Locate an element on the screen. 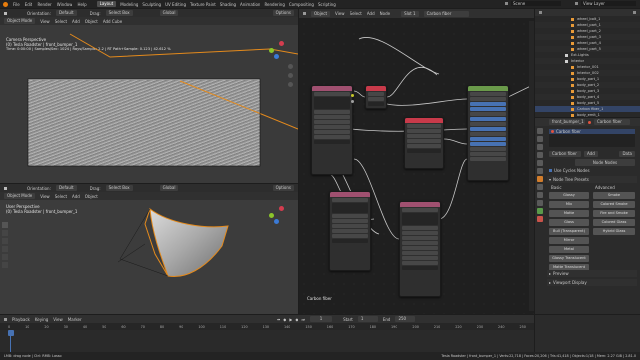 The width and height of the screenshot is (640, 360). checkbox-icon is located at coordinates (550, 170).